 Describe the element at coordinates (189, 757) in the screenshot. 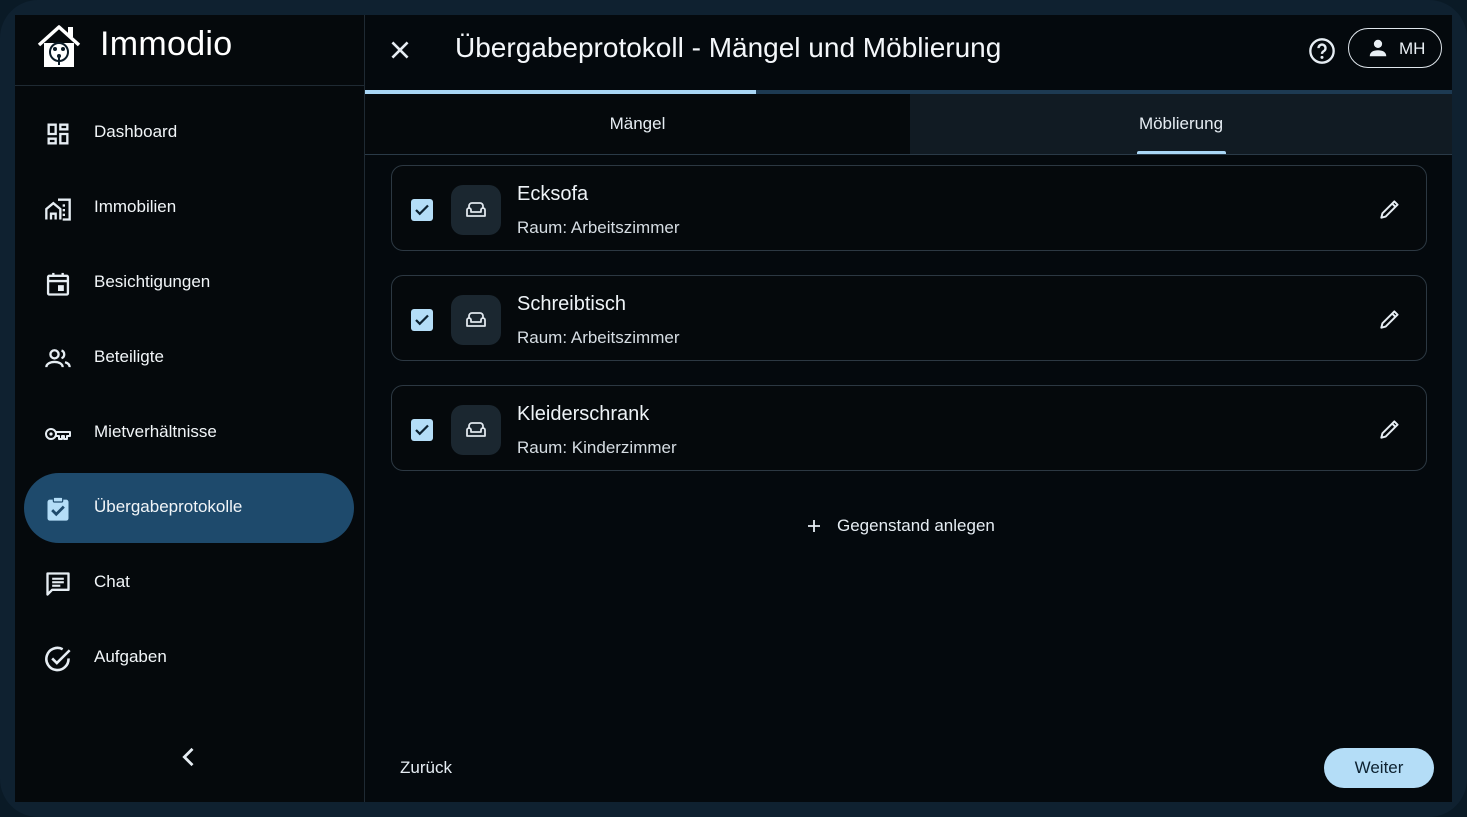

I see `chevron-left-icon` at that location.